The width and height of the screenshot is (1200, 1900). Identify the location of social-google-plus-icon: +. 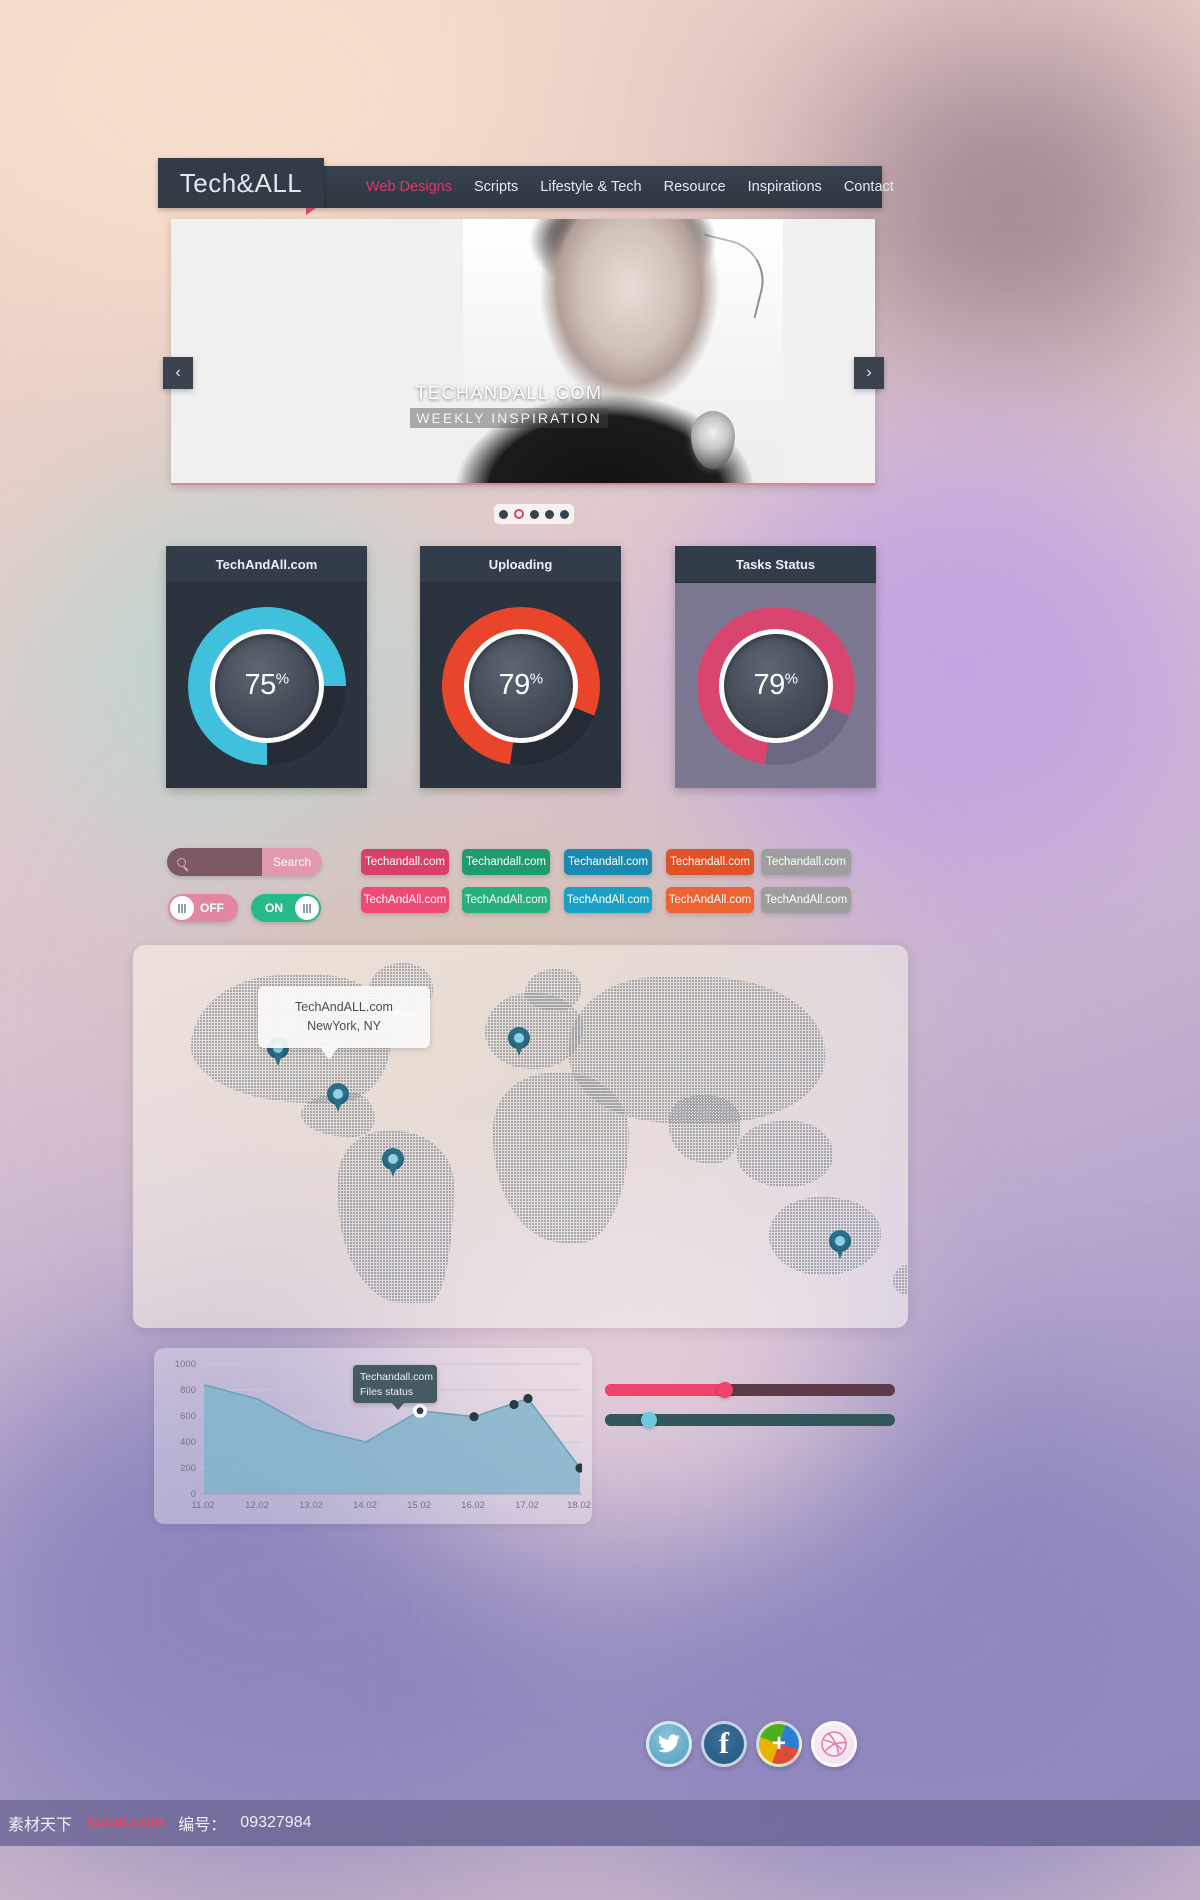
(779, 1744).